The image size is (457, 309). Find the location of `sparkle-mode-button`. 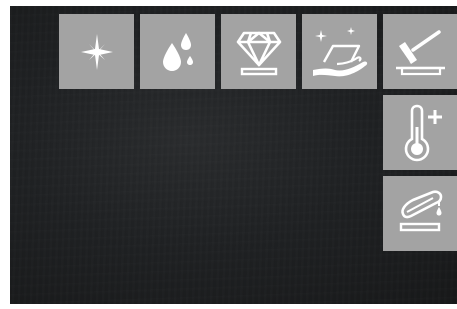

sparkle-mode-button is located at coordinates (96, 51).